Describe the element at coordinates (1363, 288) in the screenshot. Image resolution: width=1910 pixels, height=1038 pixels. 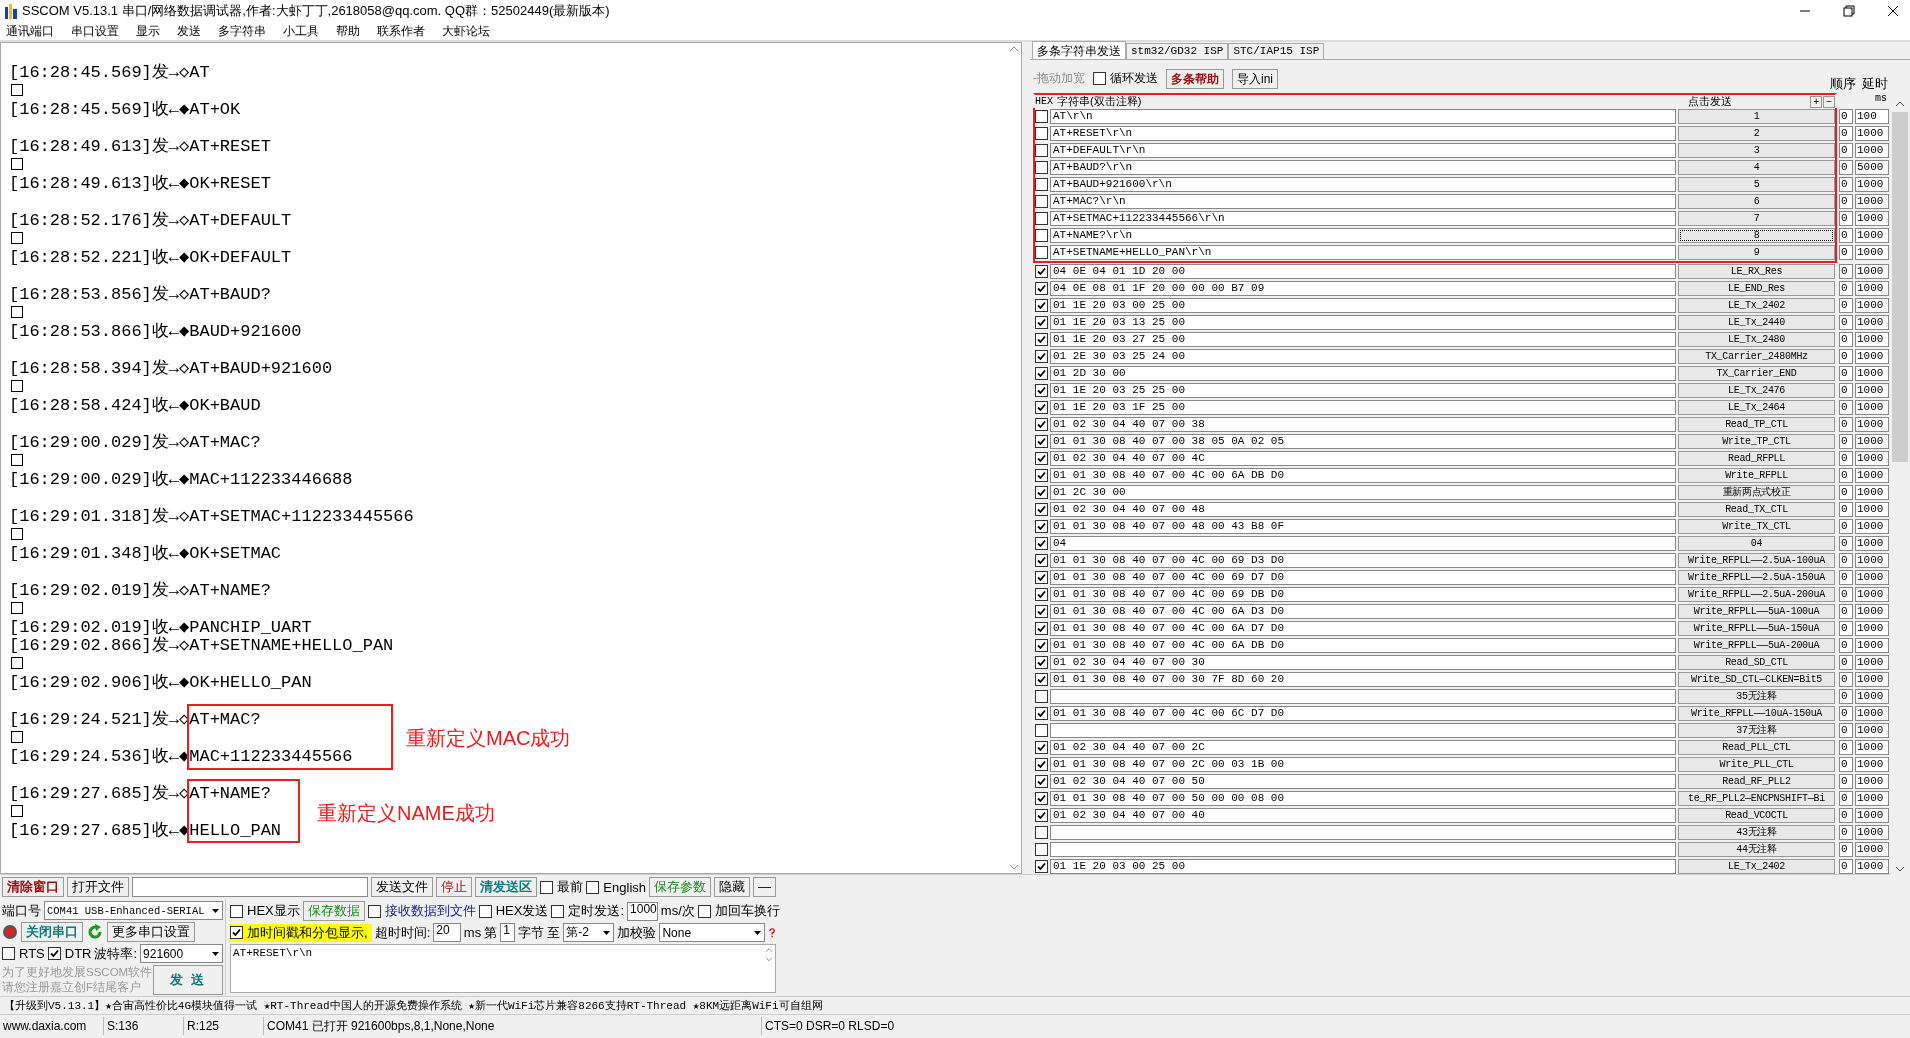
I see `string-field: 04 0E 08 01 1F 20 00 00 00 B7 09` at that location.